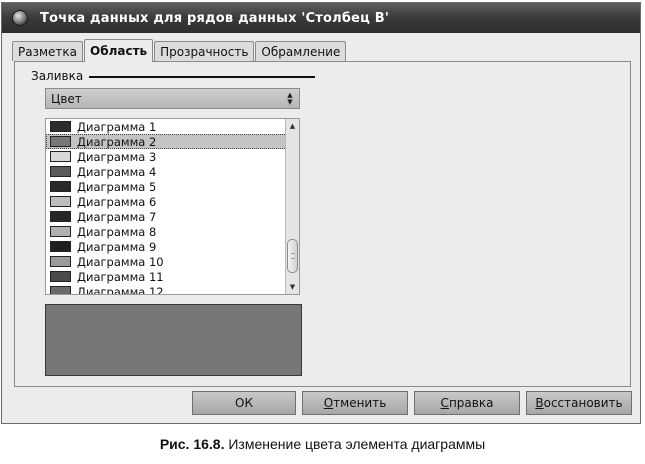  I want to click on group-divider, so click(202, 77).